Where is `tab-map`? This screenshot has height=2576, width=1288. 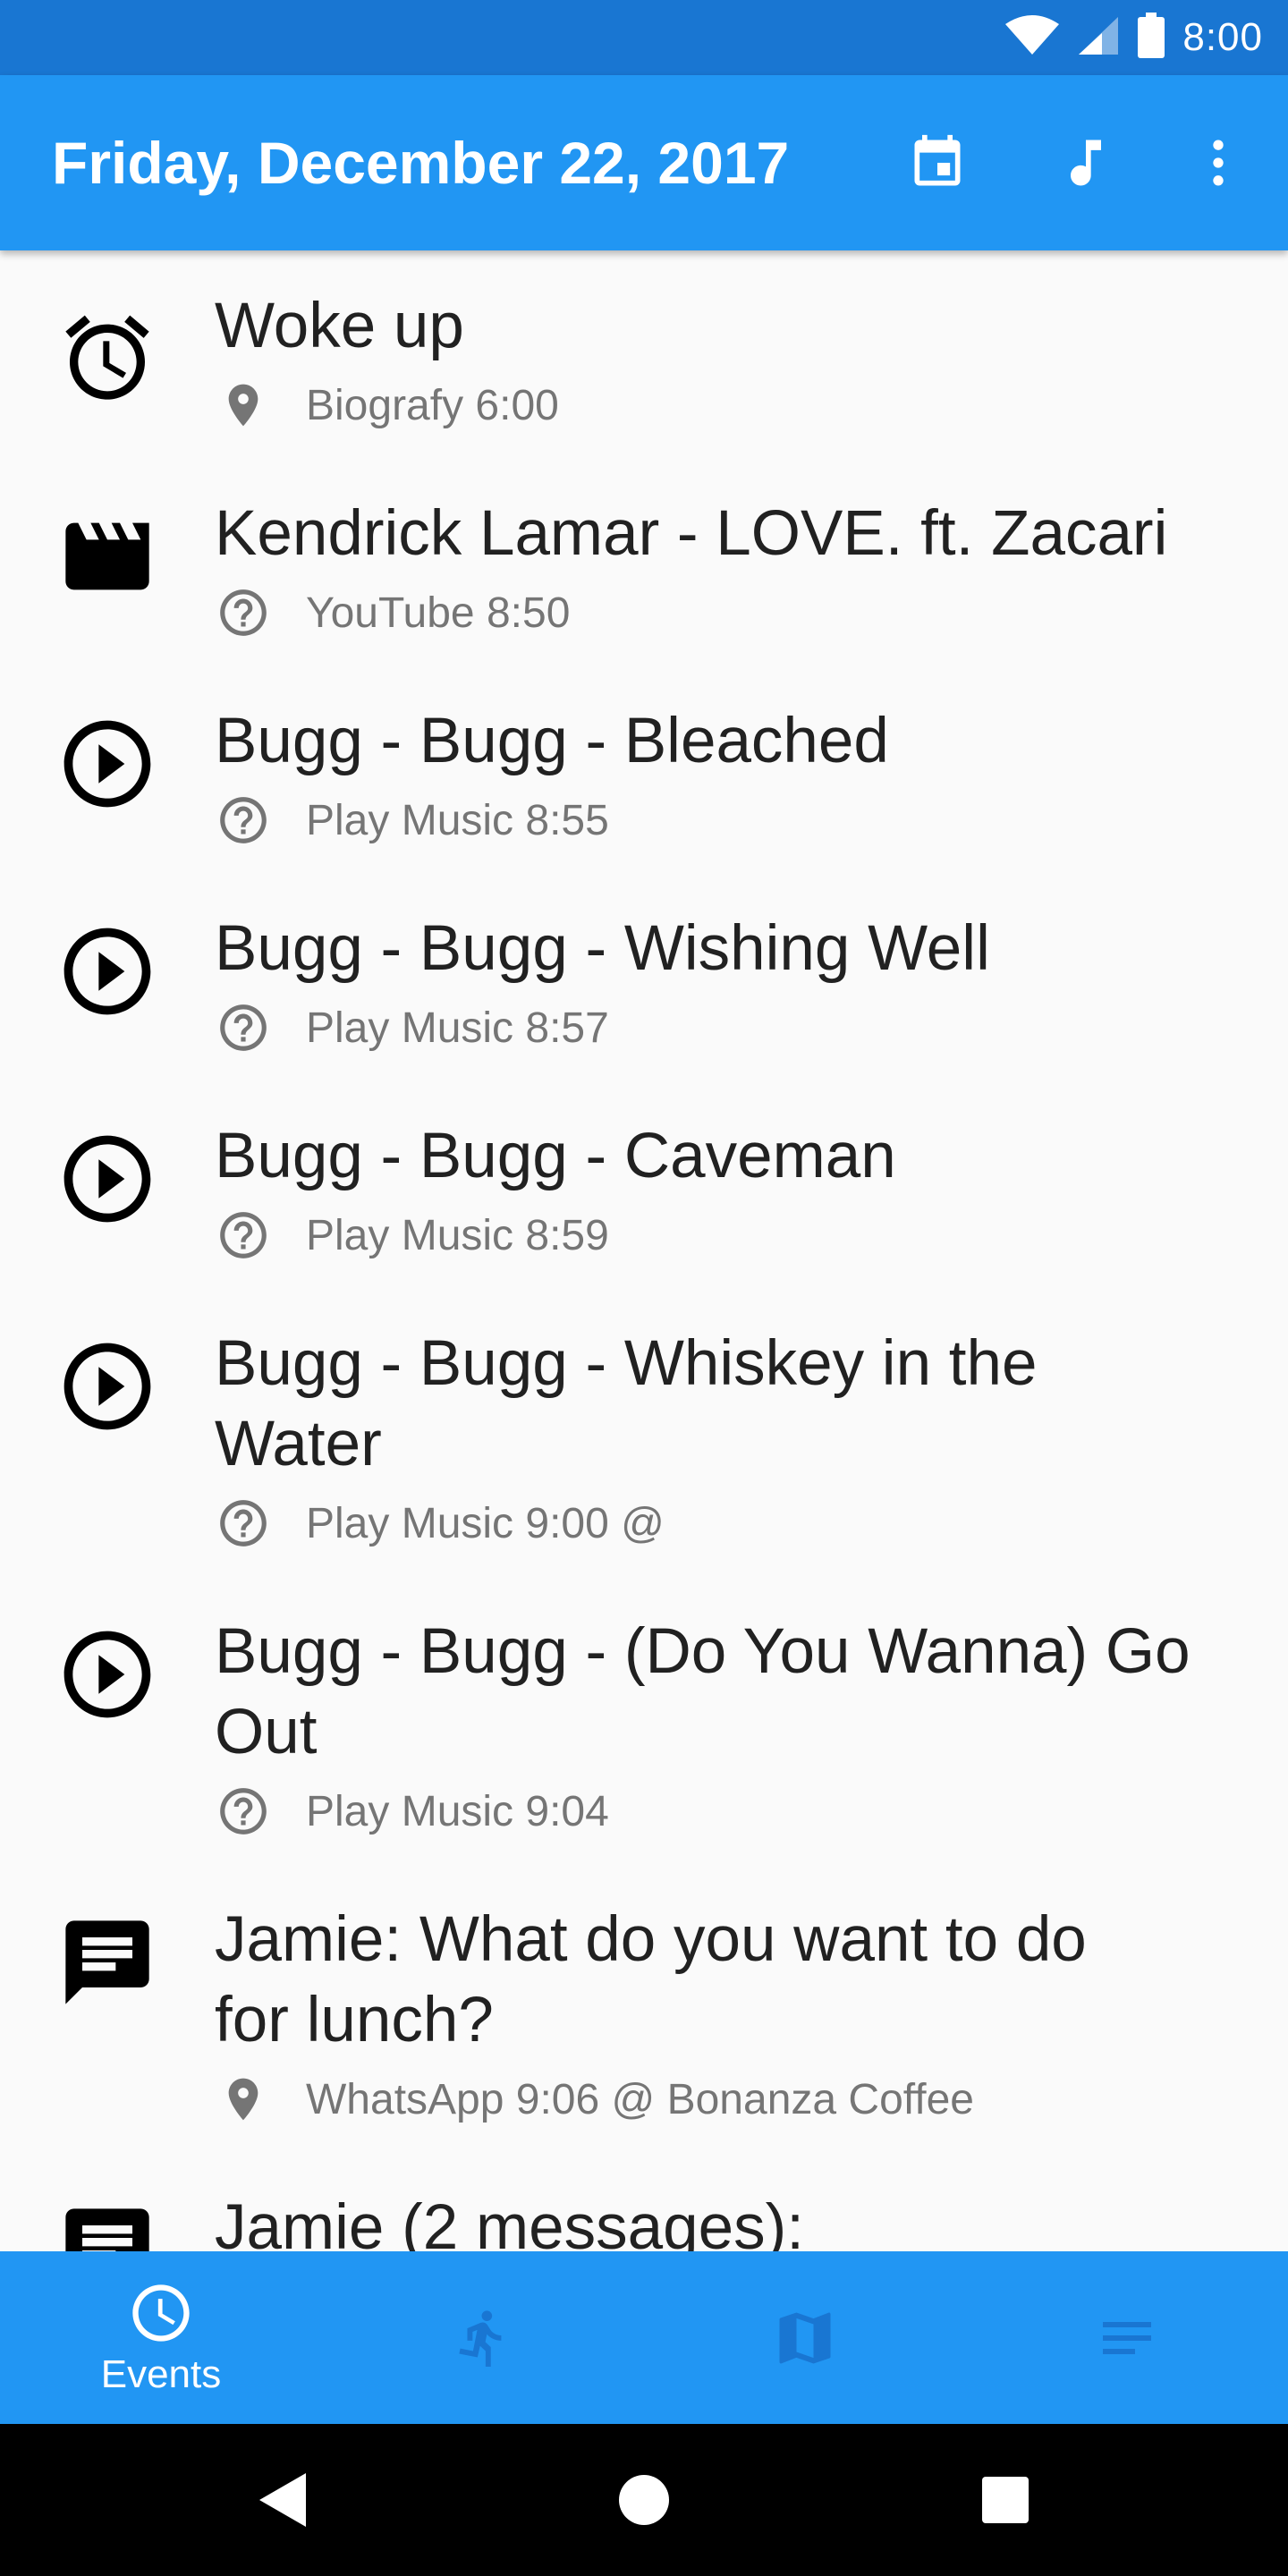 tab-map is located at coordinates (805, 2337).